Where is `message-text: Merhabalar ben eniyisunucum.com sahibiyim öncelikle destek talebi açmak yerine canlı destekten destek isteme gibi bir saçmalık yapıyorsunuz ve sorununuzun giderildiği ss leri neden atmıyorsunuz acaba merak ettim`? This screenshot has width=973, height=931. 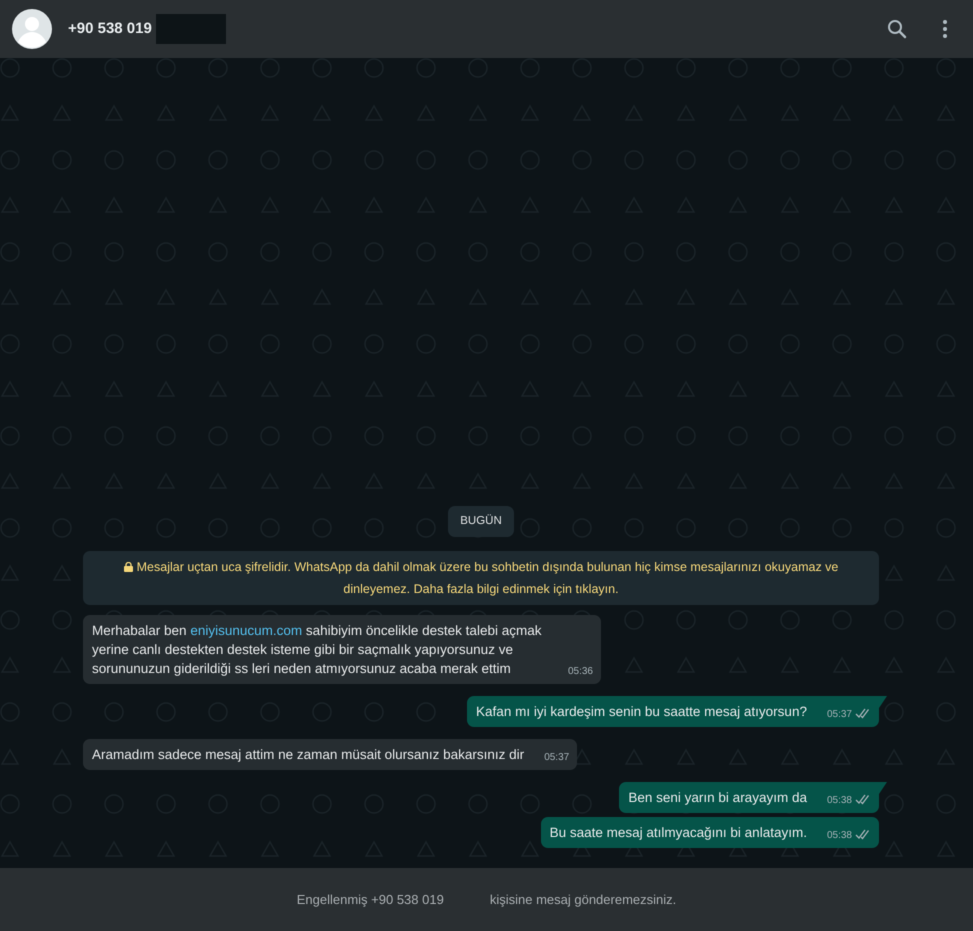
message-text: Merhabalar ben eniyisunucum.com sahibiyim öncelikle destek talebi açmak yerine canlı destekten destek isteme gibi bir saçmalık yapıyorsunuz ve sorununuzun giderildiği ss leri neden atmıyorsunuz acaba merak ettim is located at coordinates (317, 650).